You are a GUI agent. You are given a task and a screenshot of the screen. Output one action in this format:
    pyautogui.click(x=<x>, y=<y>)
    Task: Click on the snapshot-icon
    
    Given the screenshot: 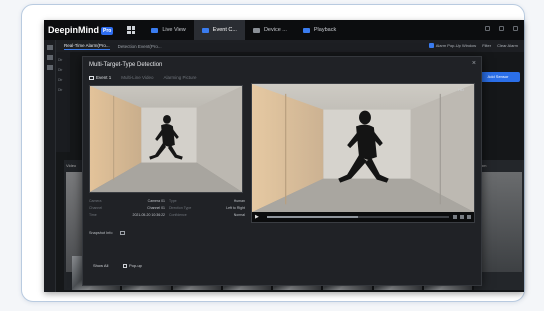 What is the action you would take?
    pyautogui.click(x=455, y=217)
    